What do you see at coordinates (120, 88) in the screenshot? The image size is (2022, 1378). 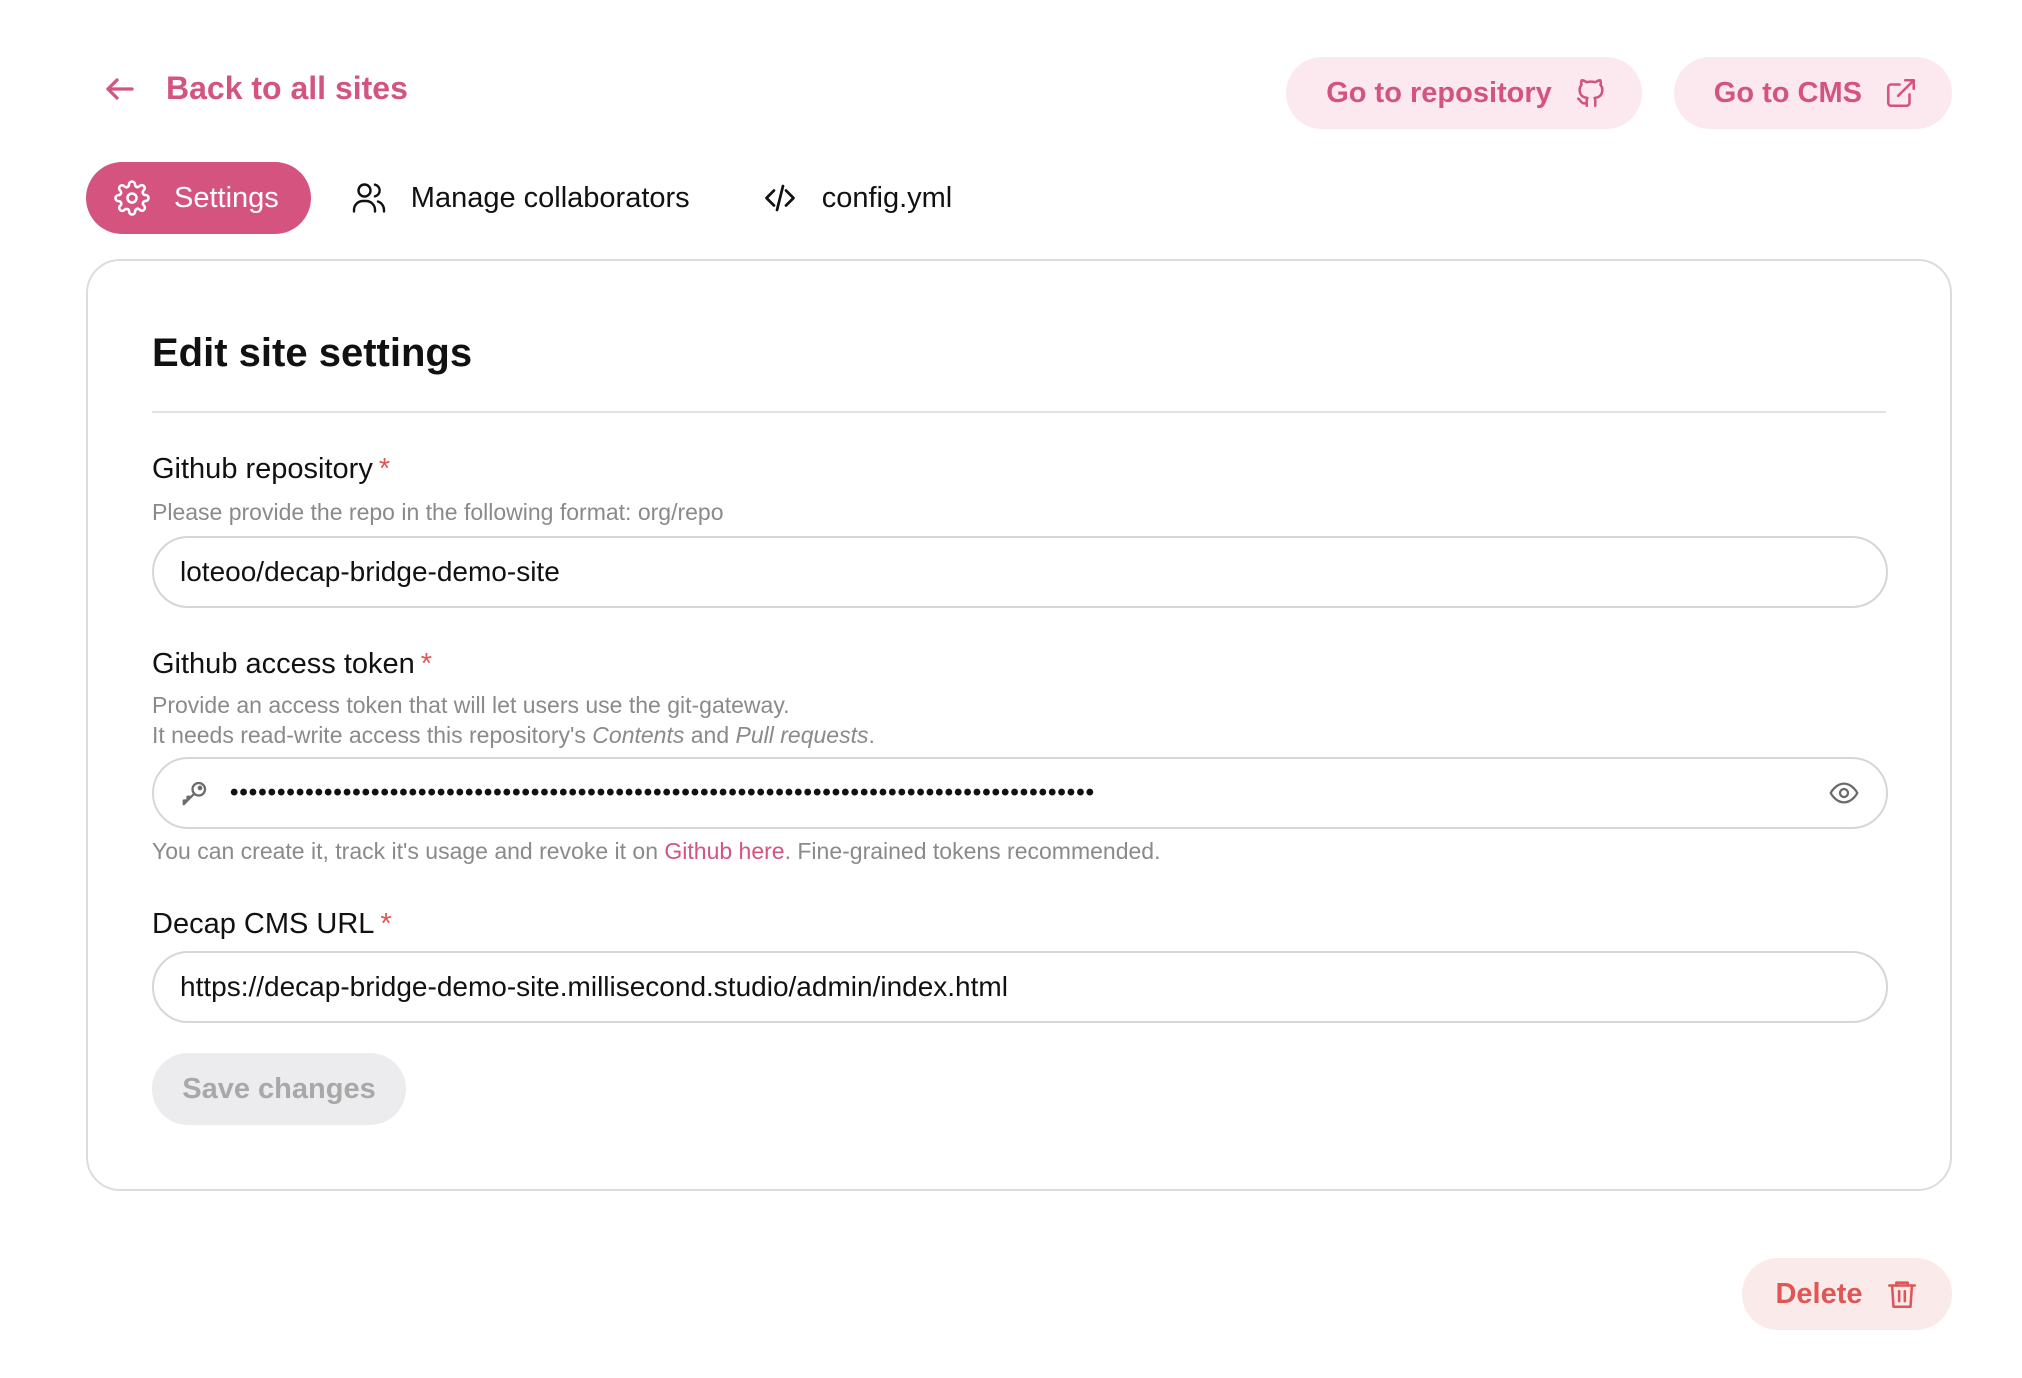 I see `arrow-left-icon` at bounding box center [120, 88].